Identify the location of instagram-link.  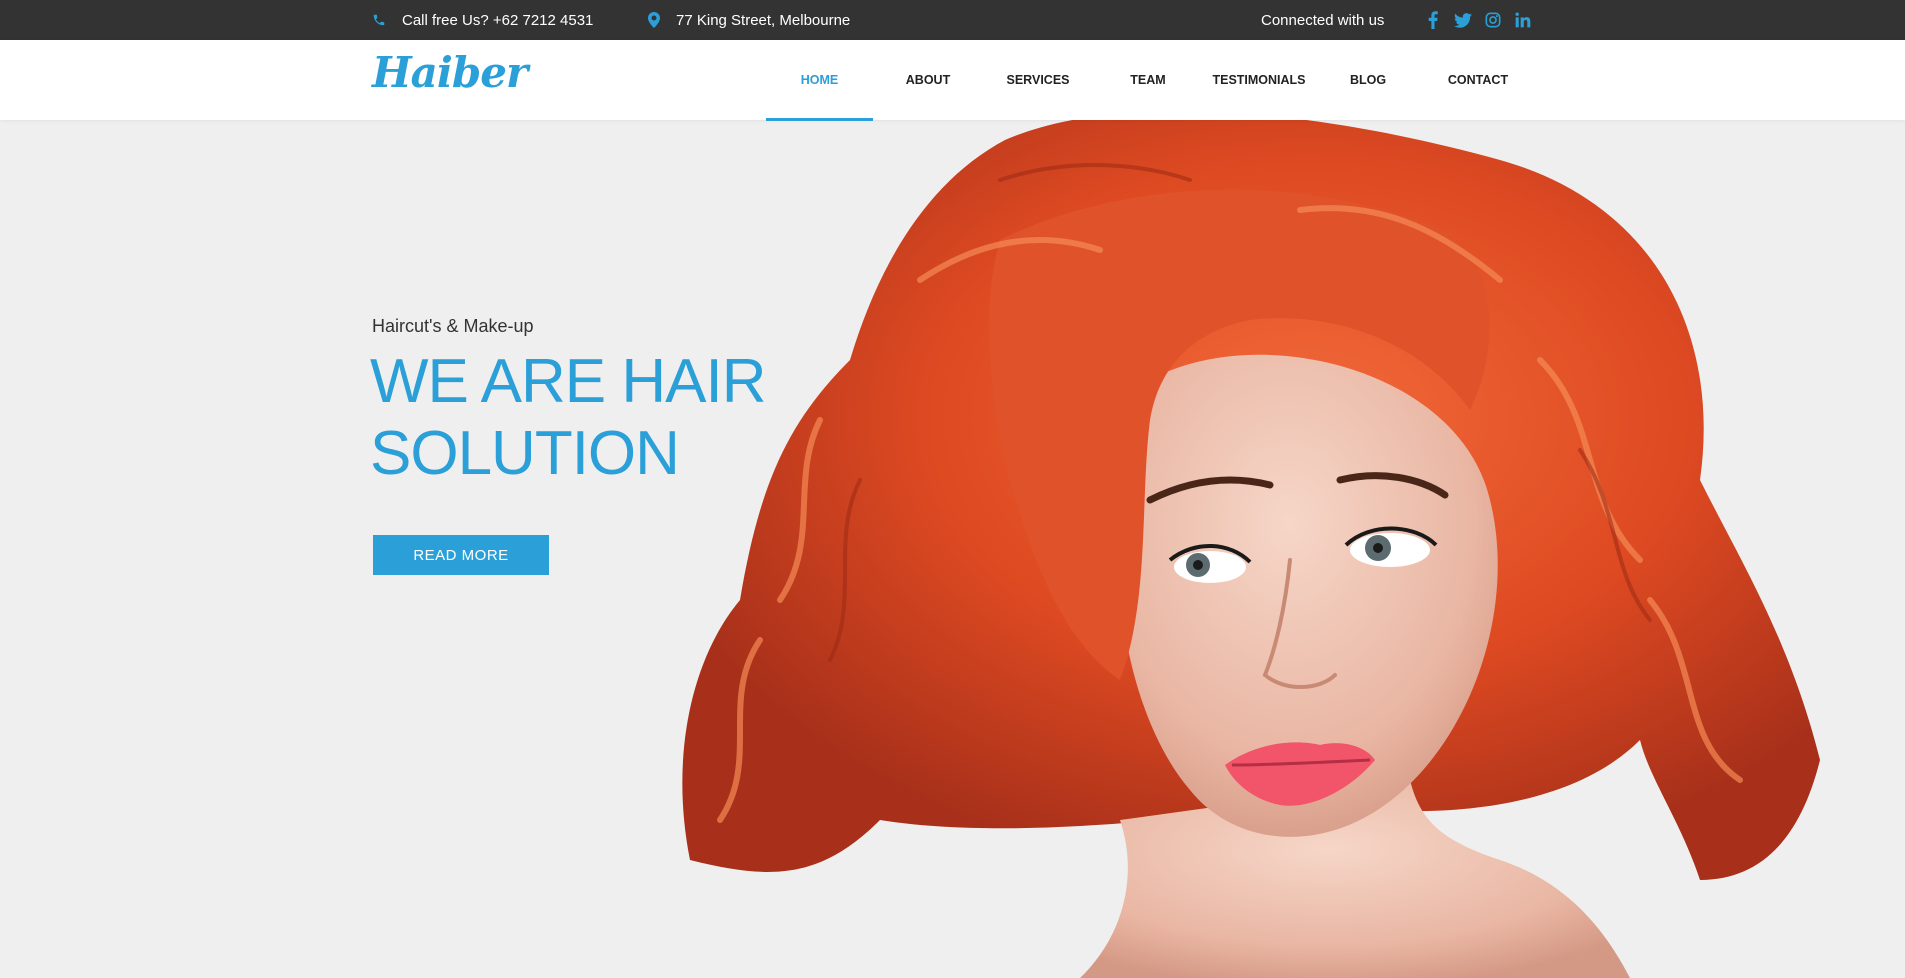
(1493, 20).